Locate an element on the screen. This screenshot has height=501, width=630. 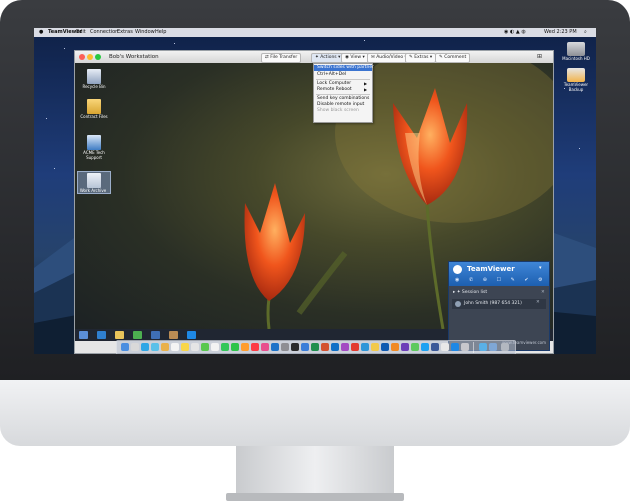
desktop-icon-acme-tech-support: ACME Tech Support is located at coordinates (94, 147).